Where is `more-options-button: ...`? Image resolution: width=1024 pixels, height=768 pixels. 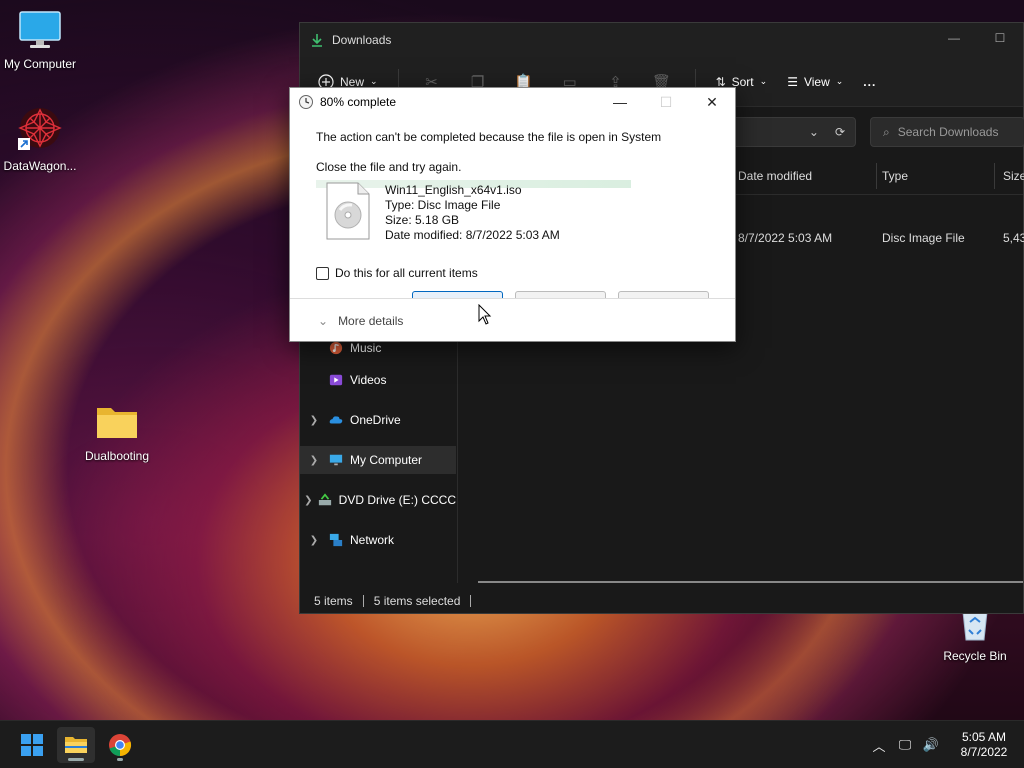 more-options-button: ... is located at coordinates (869, 82).